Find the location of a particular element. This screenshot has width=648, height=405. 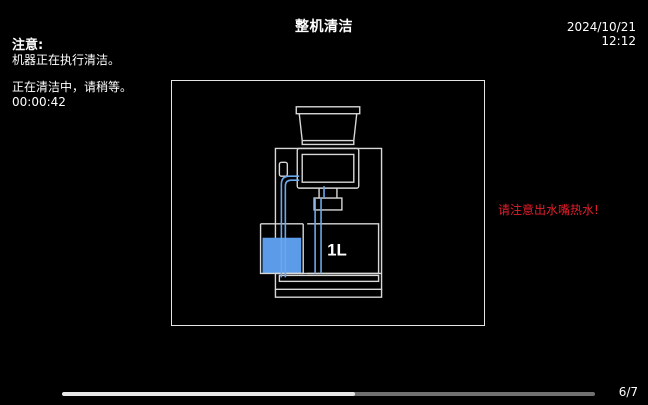

datetime-display: 2024/10/21 12:12 is located at coordinates (601, 34).